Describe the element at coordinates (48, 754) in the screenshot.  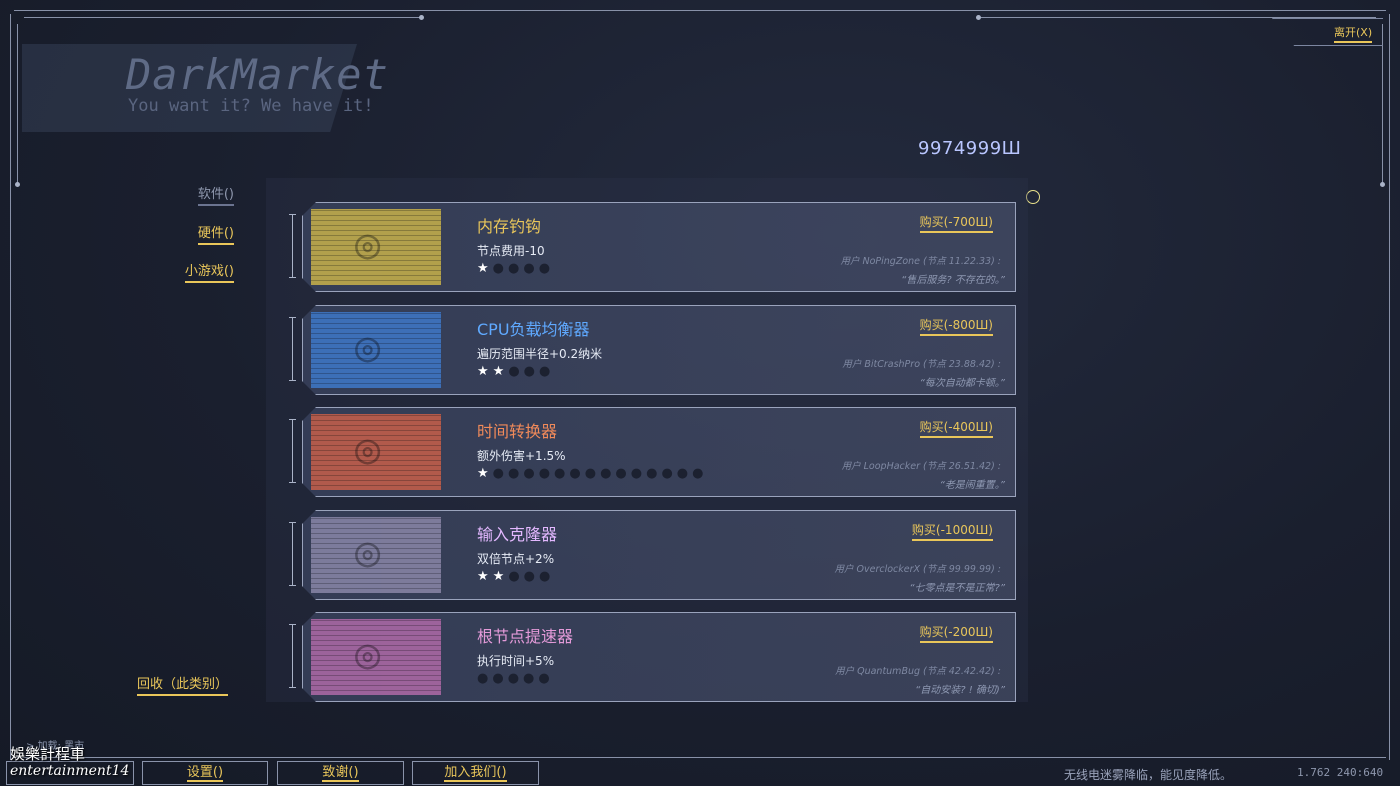
I see `watermark-line-1: 娛樂計程車` at that location.